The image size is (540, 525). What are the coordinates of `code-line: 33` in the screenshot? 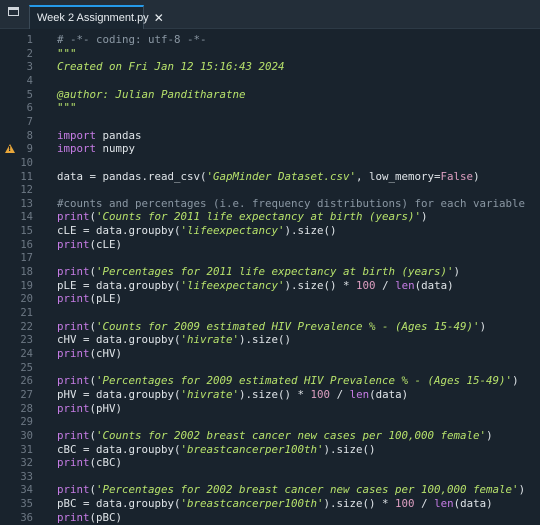 It's located at (270, 477).